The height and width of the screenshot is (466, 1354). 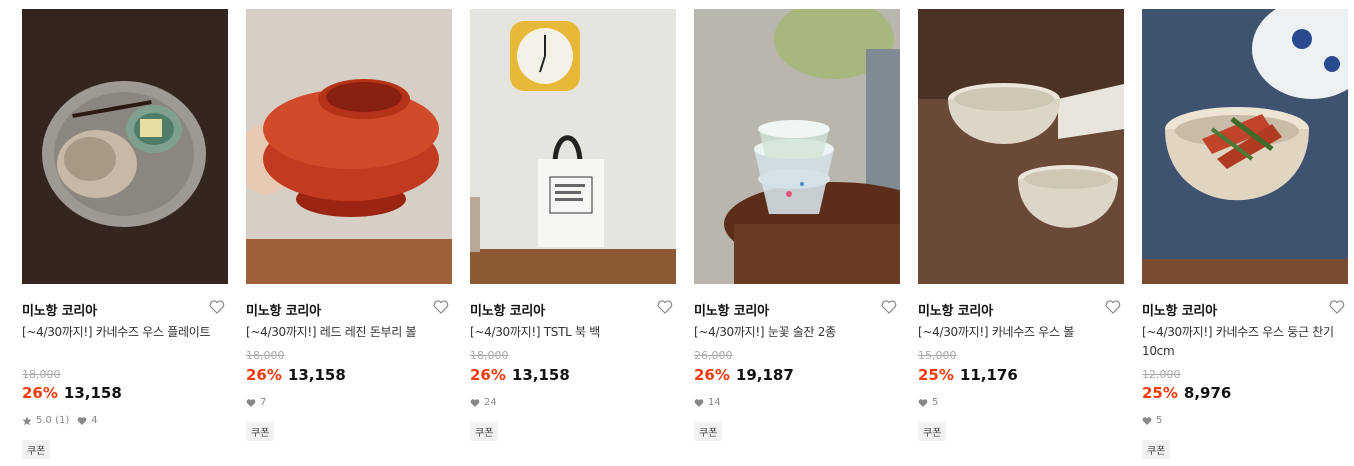 I want to click on product-title: [~4/30까지!] 카네수즈 우스 플레이트, so click(x=125, y=332).